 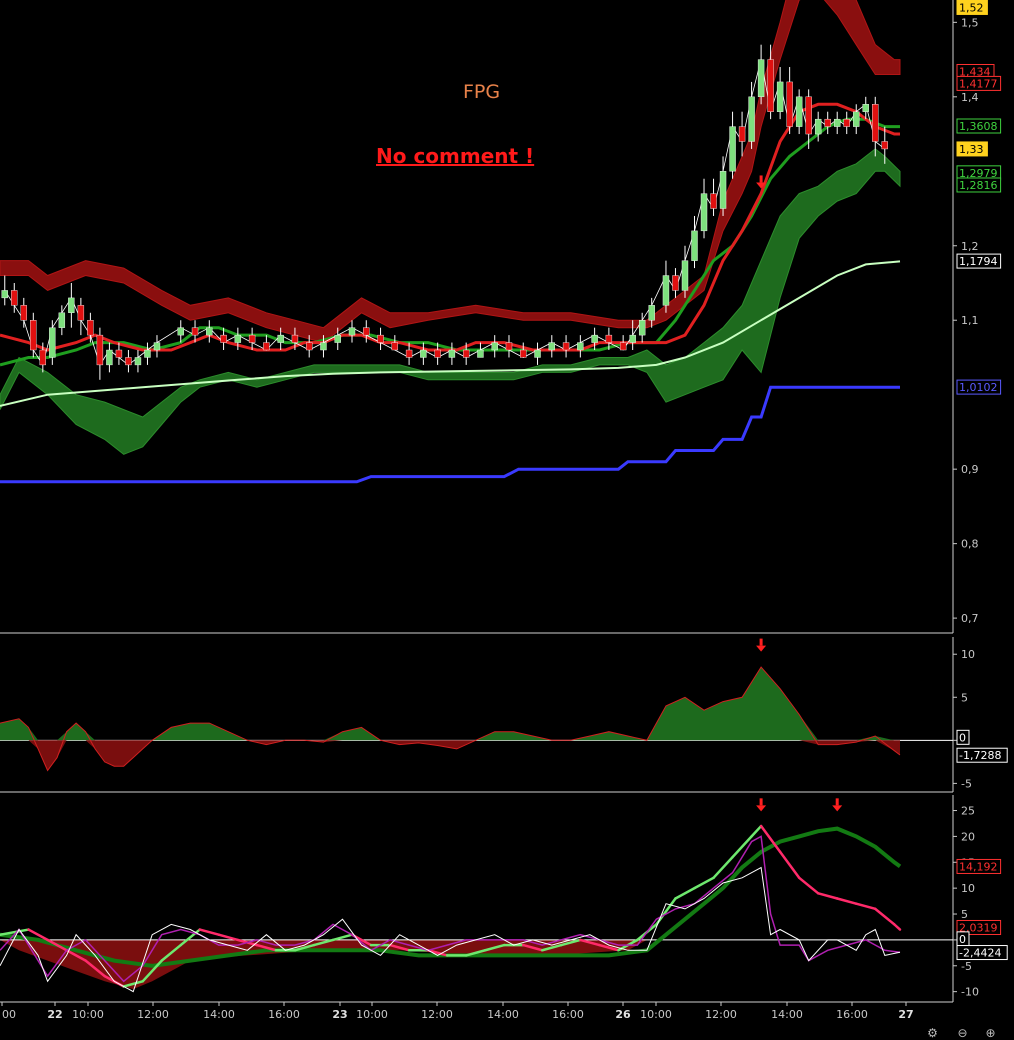 What do you see at coordinates (971, 149) in the screenshot?
I see `value-tag-label: 1,33` at bounding box center [971, 149].